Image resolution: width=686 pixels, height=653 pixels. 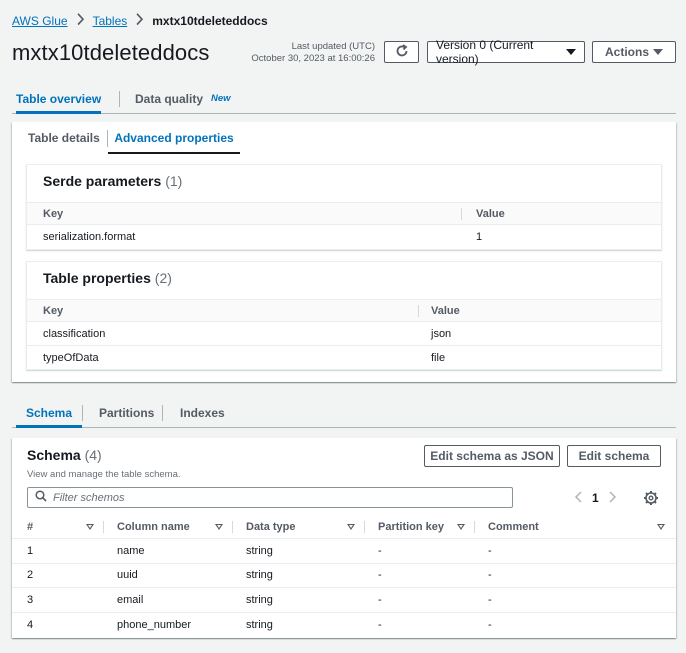 I want to click on tab-label: Partitions, so click(x=127, y=412).